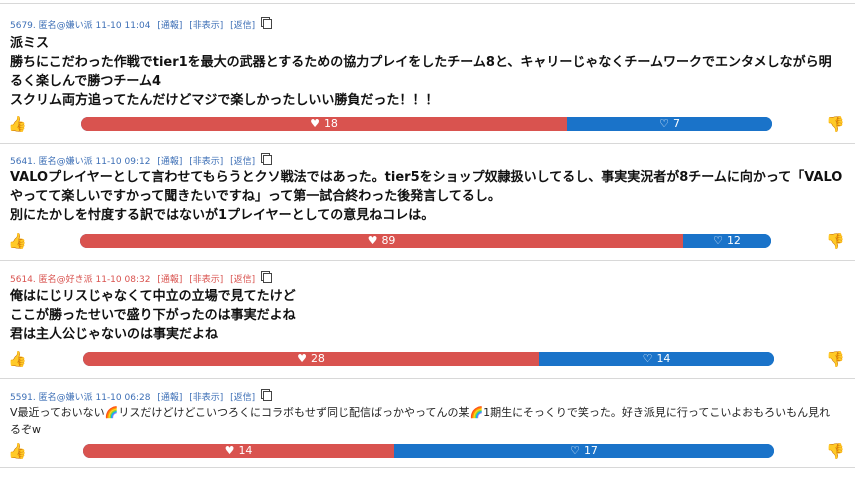  What do you see at coordinates (25, 429) in the screenshot?
I see `comment-line: るぞw` at bounding box center [25, 429].